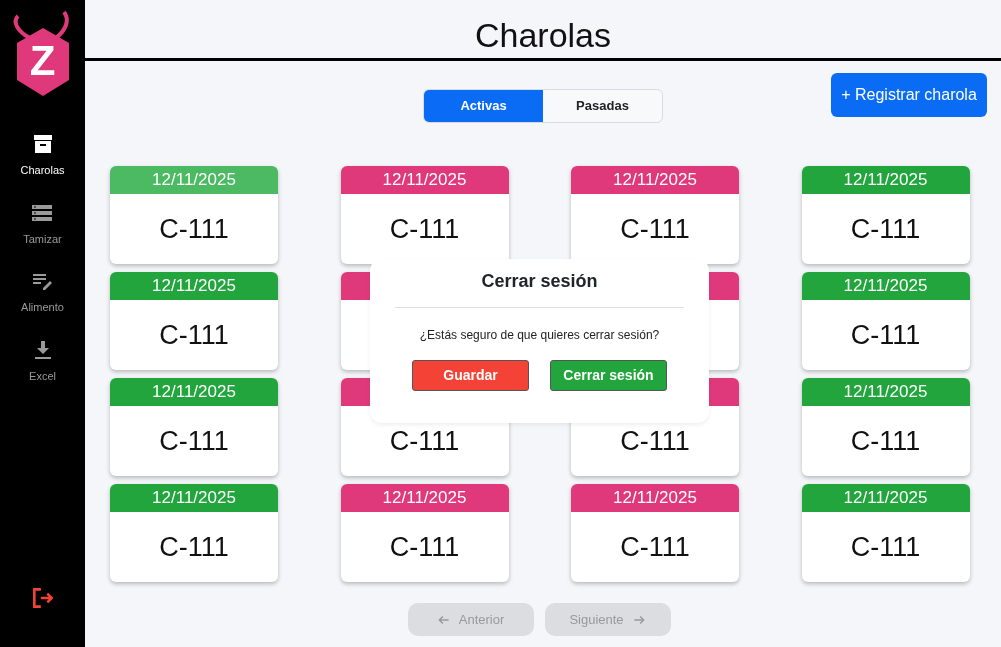 The height and width of the screenshot is (647, 1001). Describe the element at coordinates (470, 375) in the screenshot. I see `save-button: Guardar` at that location.